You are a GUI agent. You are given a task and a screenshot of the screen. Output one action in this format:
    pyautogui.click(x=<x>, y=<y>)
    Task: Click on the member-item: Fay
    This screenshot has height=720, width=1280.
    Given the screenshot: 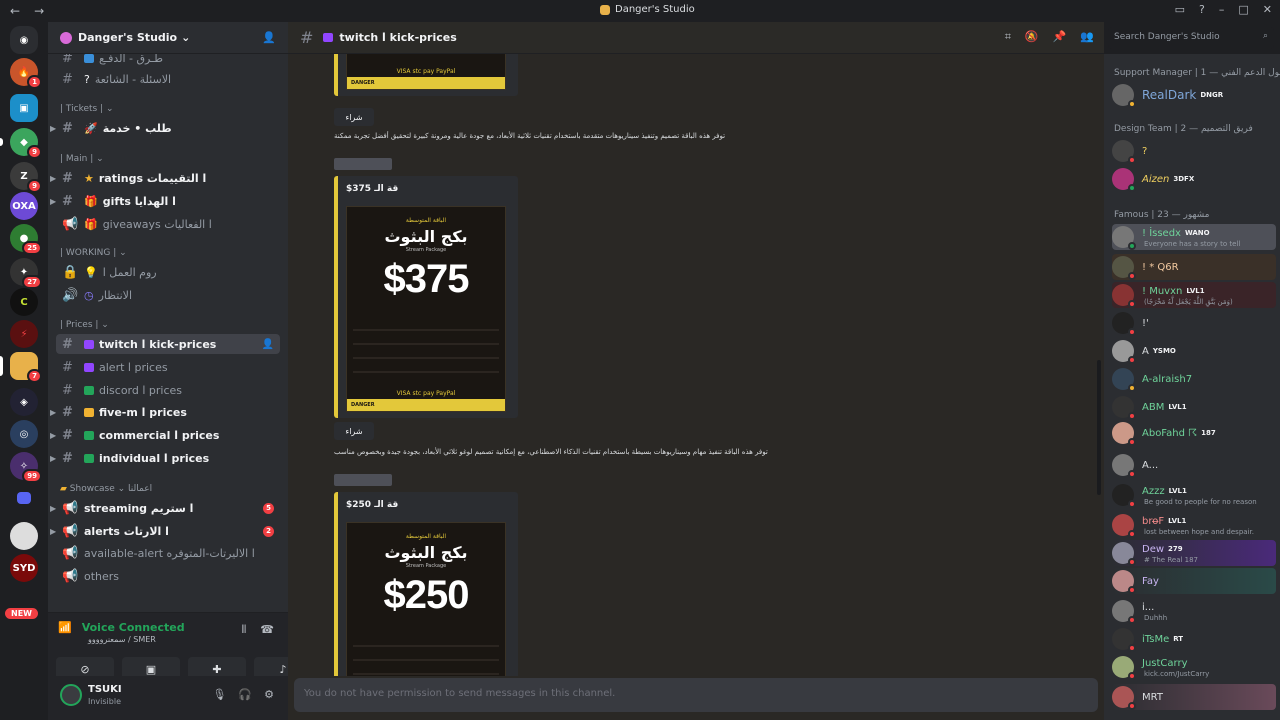 What is the action you would take?
    pyautogui.click(x=1194, y=581)
    